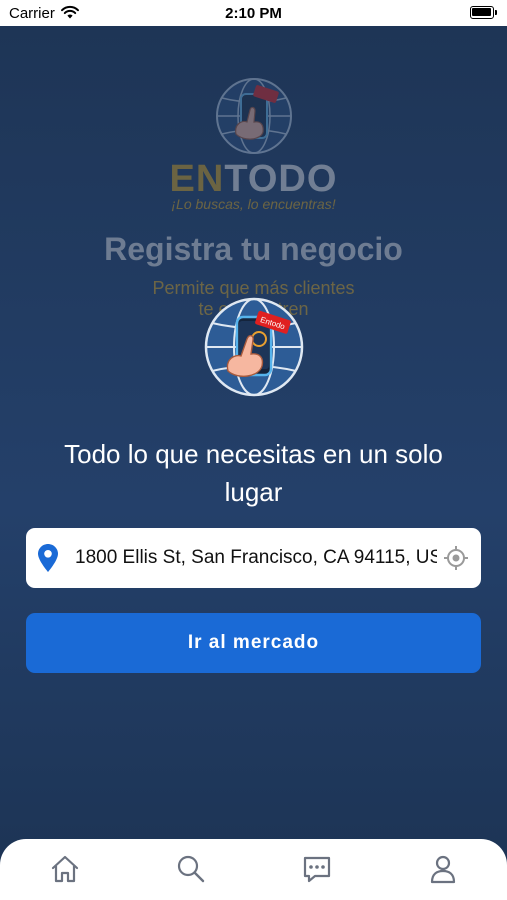 The width and height of the screenshot is (507, 900). I want to click on banner-title: Registra tu negocio, so click(253, 249).